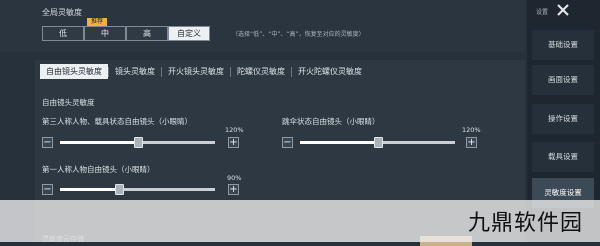 Image resolution: width=600 pixels, height=246 pixels. I want to click on preset-mid-button: 中, so click(105, 33).